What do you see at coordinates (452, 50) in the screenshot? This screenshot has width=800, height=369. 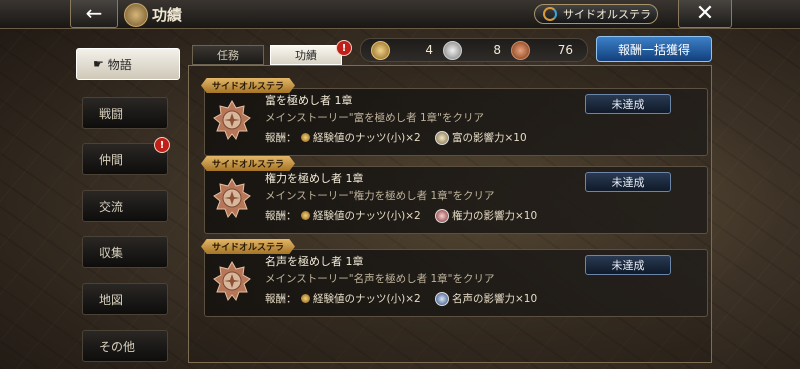 I see `silver-medal-icon` at bounding box center [452, 50].